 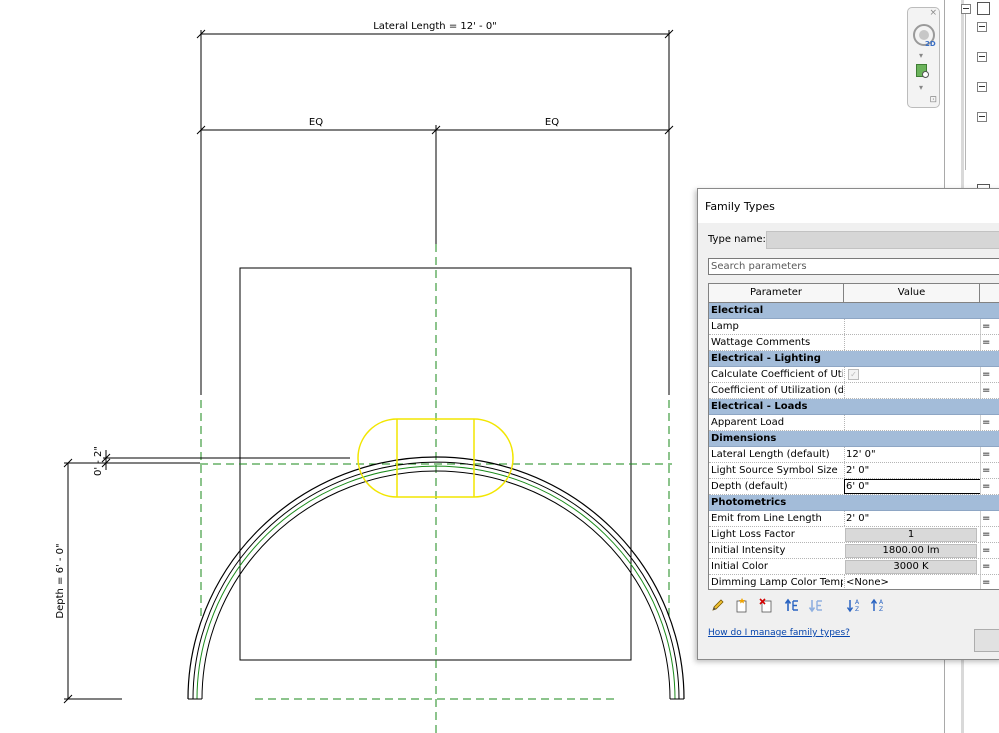 What do you see at coordinates (911, 535) in the screenshot?
I see `param-value-button: 1` at bounding box center [911, 535].